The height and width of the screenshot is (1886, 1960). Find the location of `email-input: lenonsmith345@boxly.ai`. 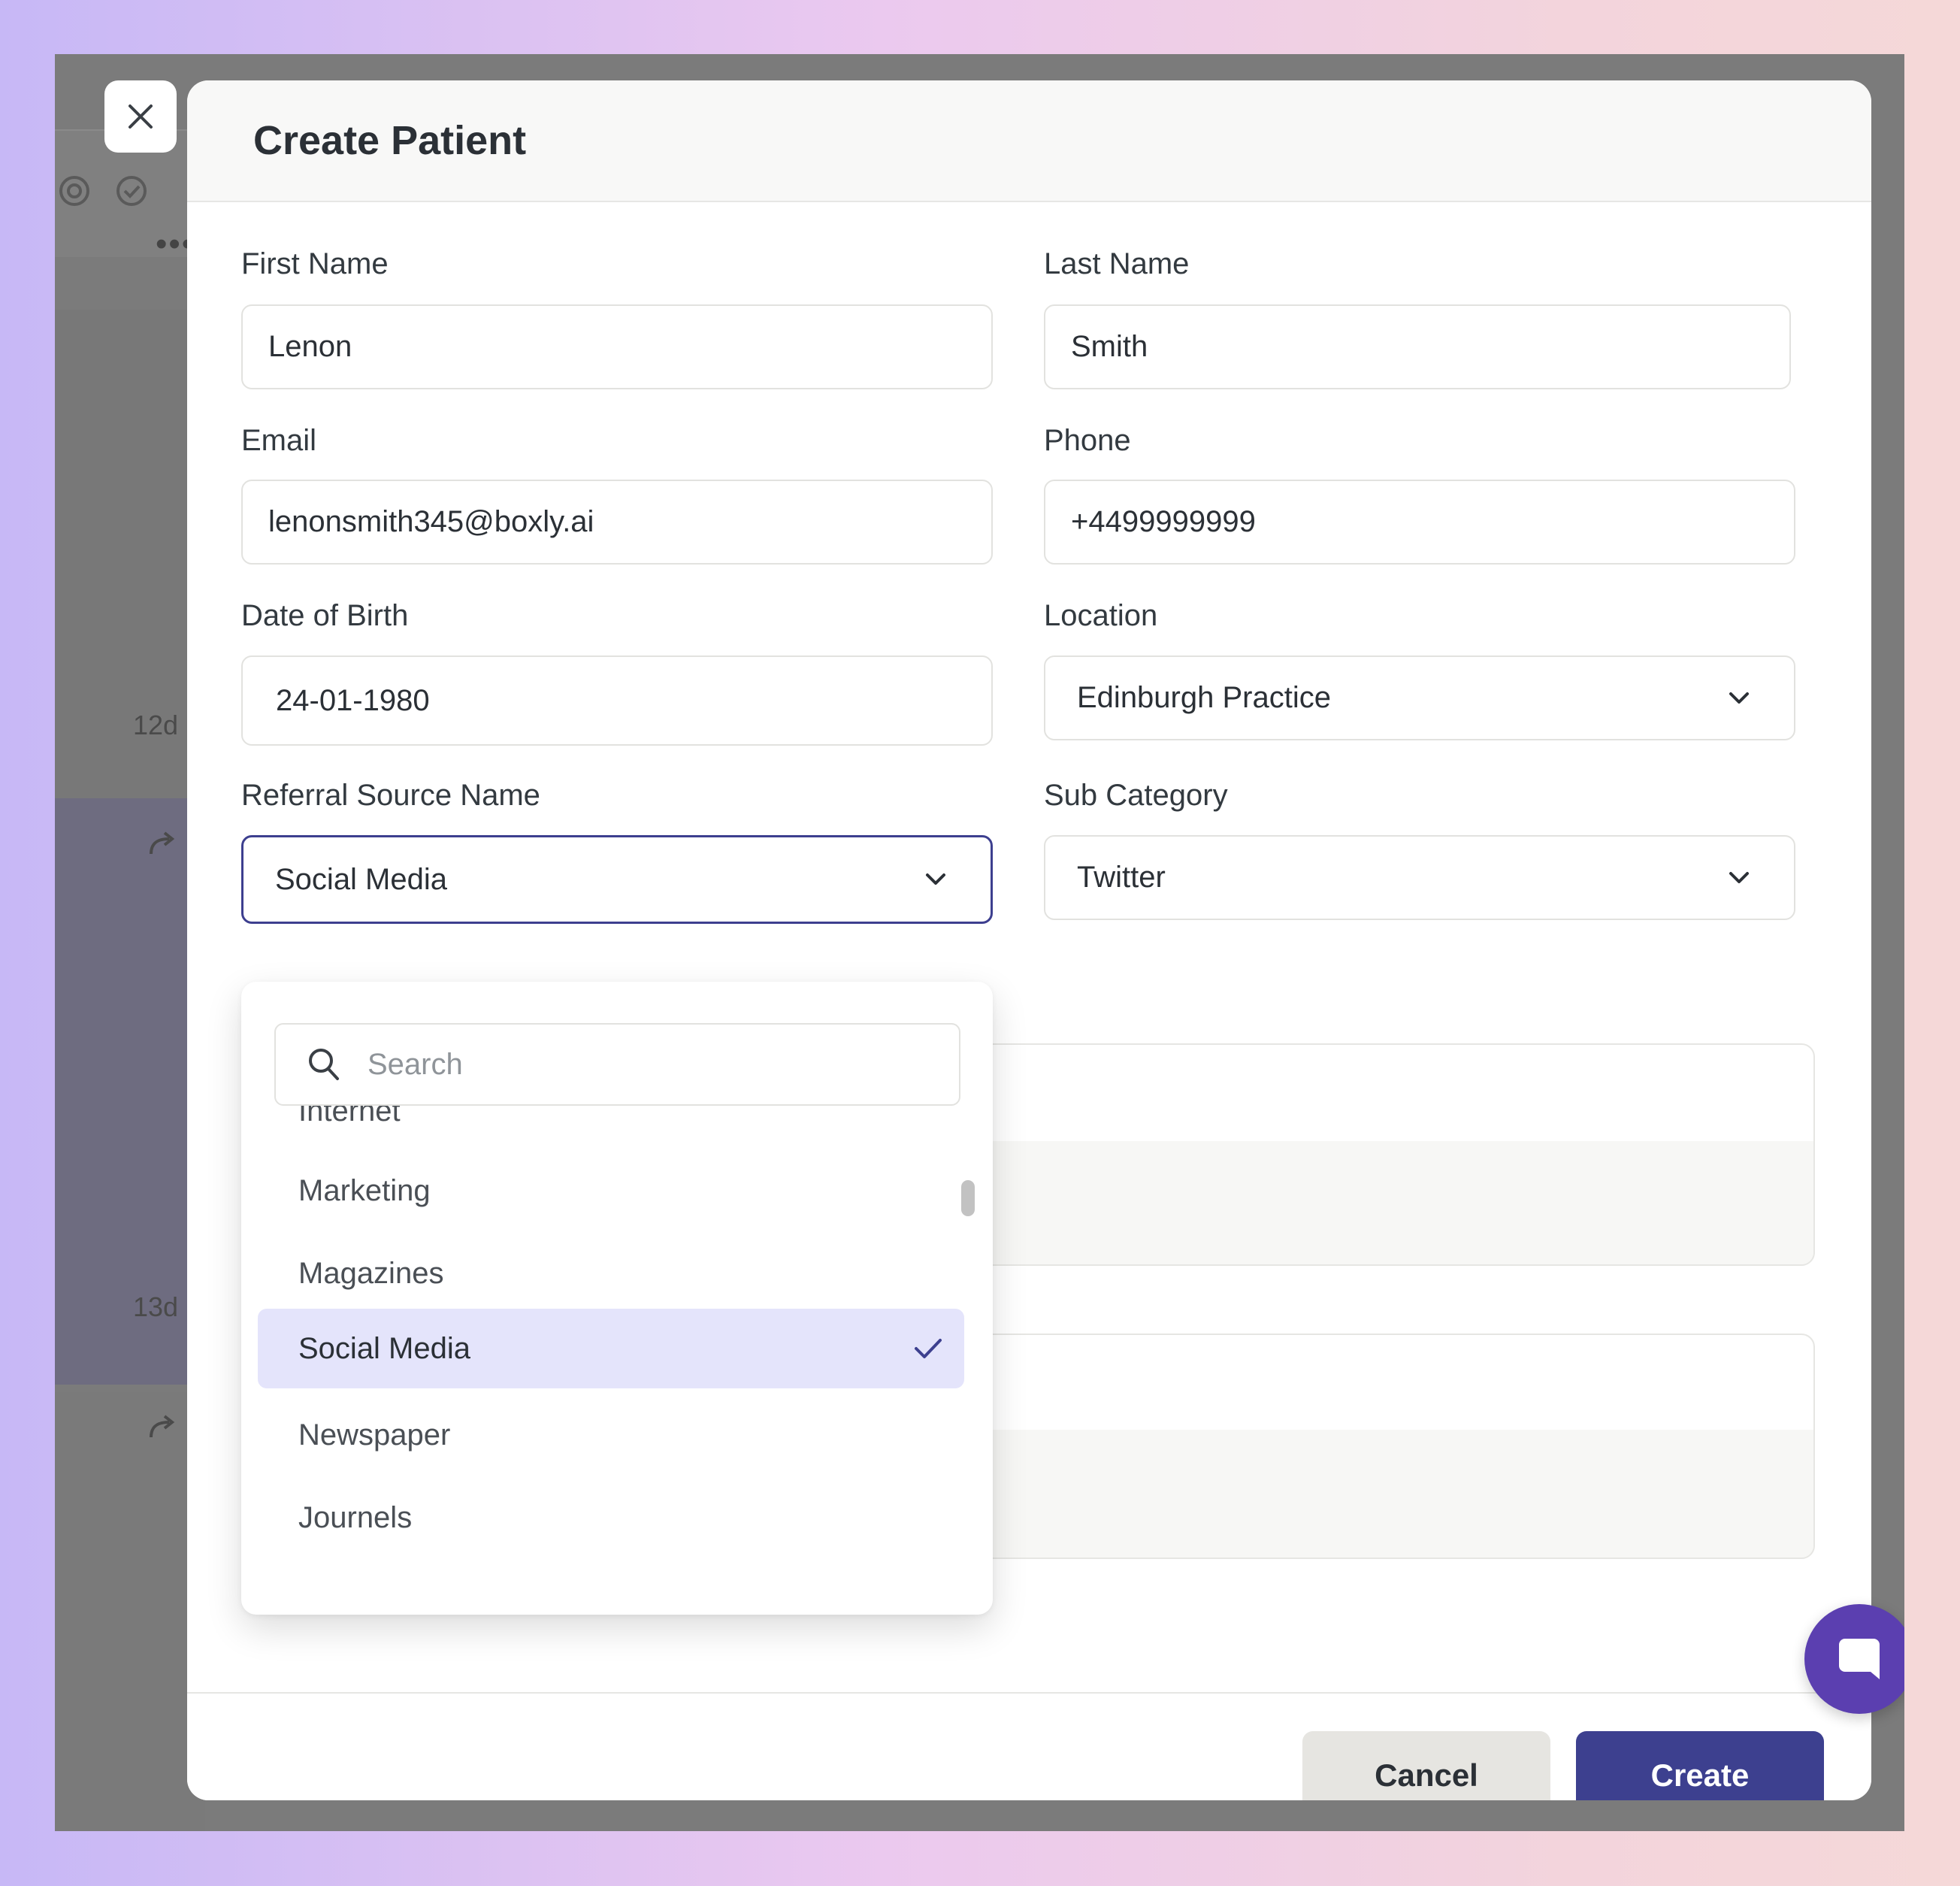

email-input: lenonsmith345@boxly.ai is located at coordinates (617, 522).